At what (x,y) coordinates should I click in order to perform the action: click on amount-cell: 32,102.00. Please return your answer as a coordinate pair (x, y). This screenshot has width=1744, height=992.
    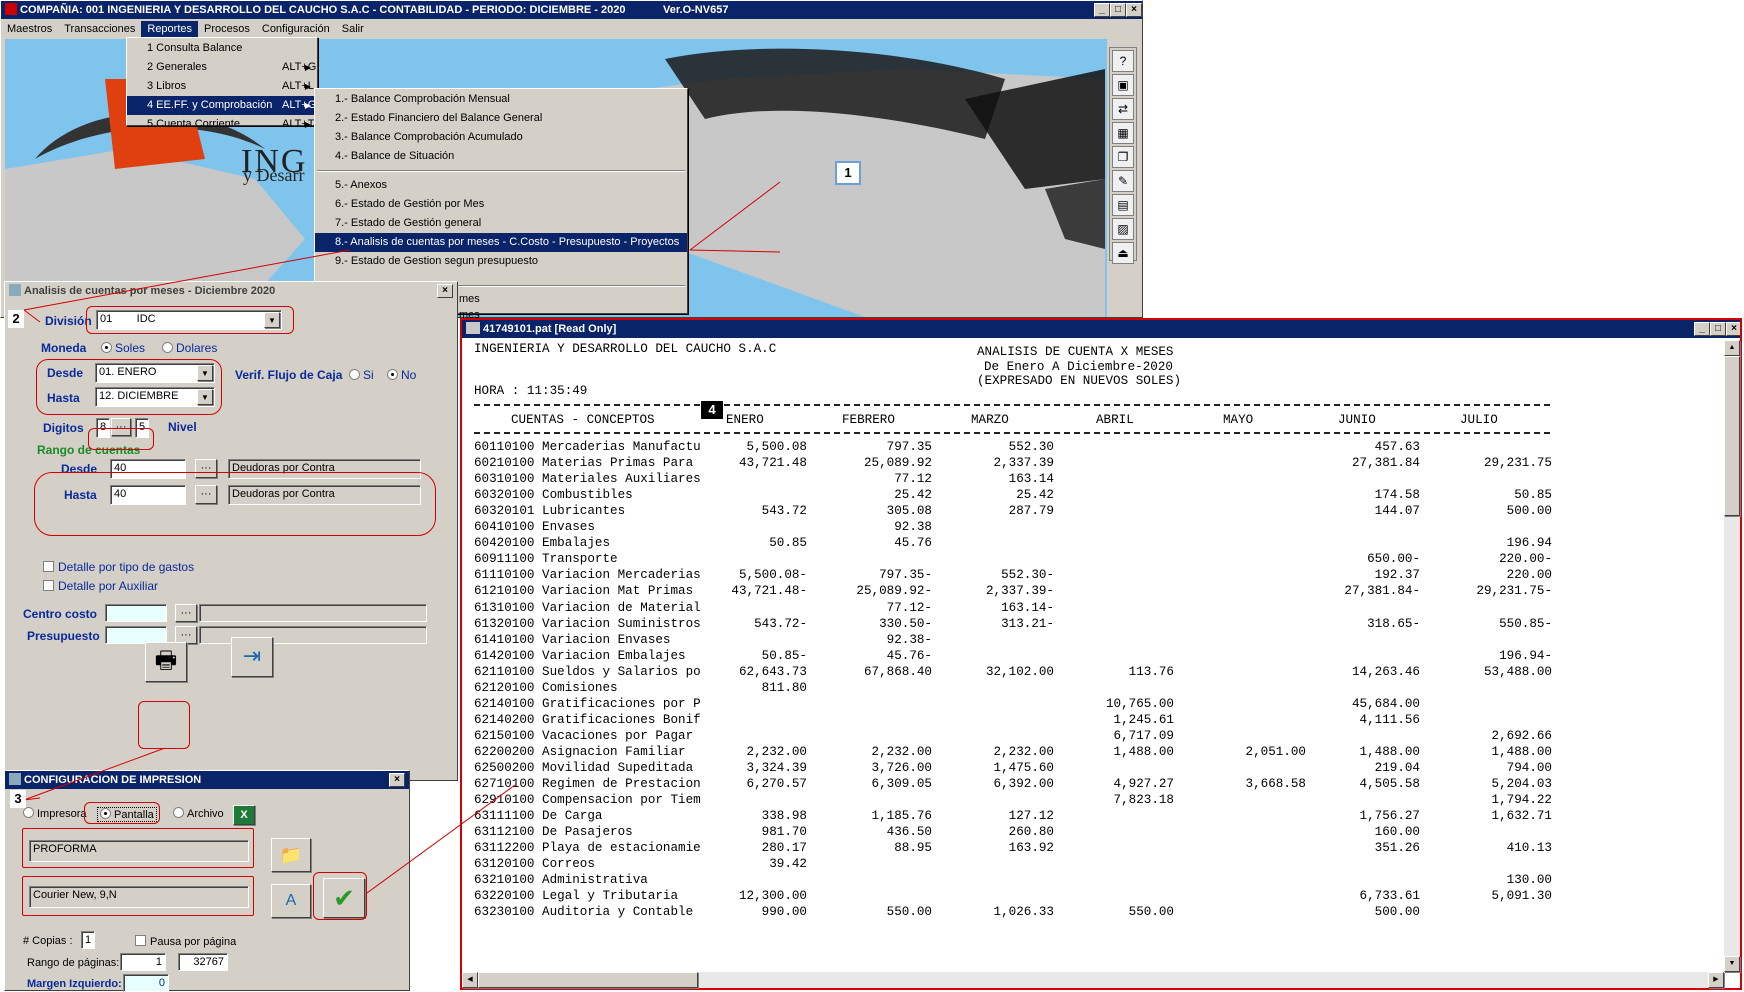
    Looking at the image, I should click on (1019, 671).